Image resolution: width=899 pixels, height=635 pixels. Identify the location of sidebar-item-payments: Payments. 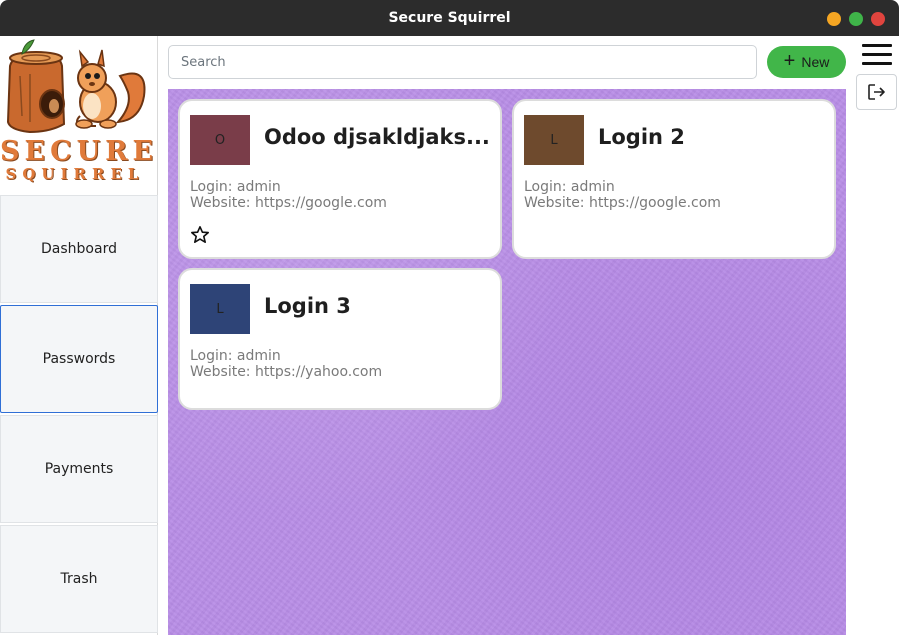
(79, 469).